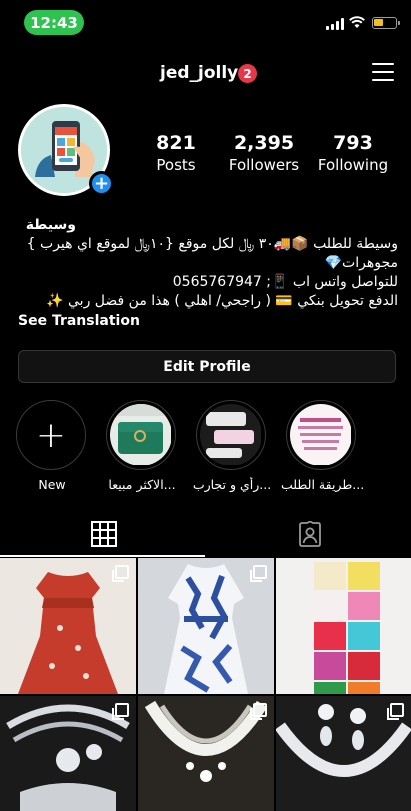 The height and width of the screenshot is (811, 411). Describe the element at coordinates (399, 23) in the screenshot. I see `battery-cap` at that location.